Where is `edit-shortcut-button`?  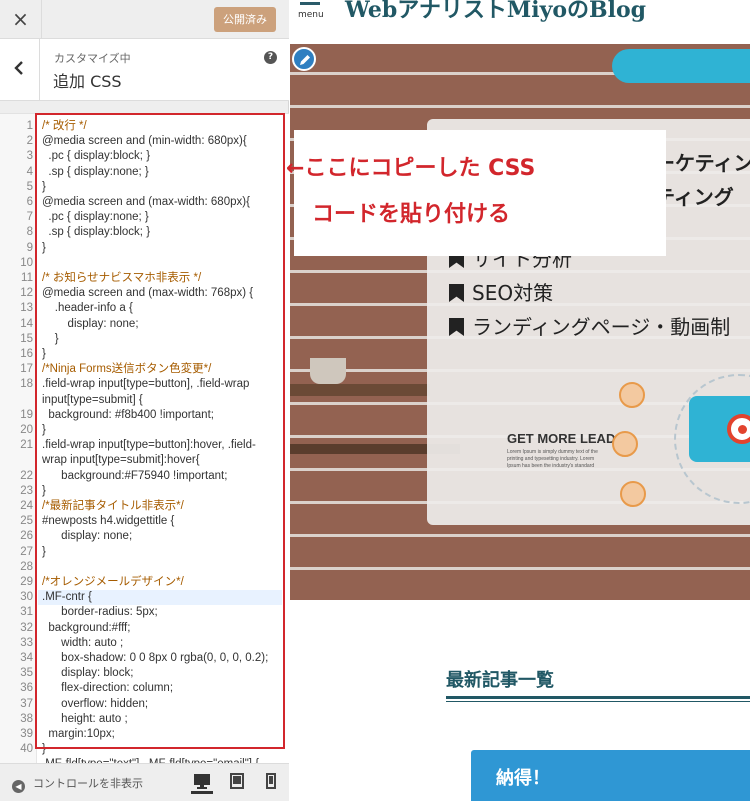 edit-shortcut-button is located at coordinates (304, 59).